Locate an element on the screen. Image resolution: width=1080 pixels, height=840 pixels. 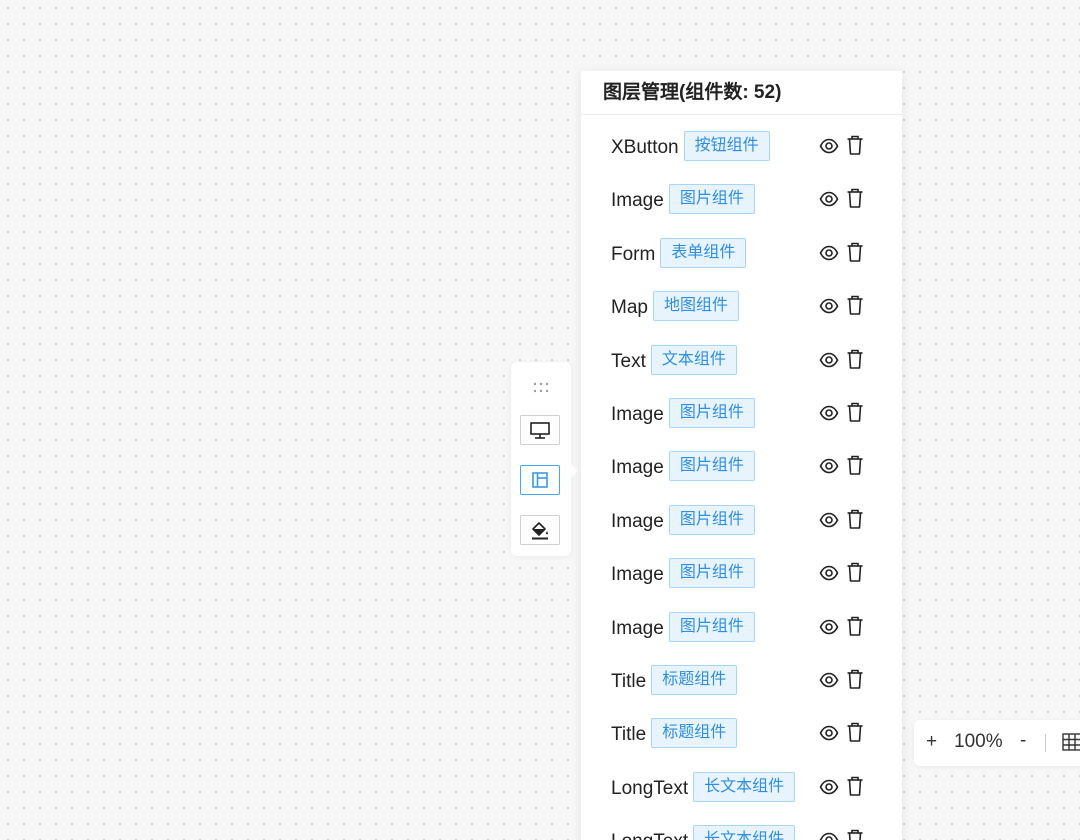
monitor-icon is located at coordinates (540, 430).